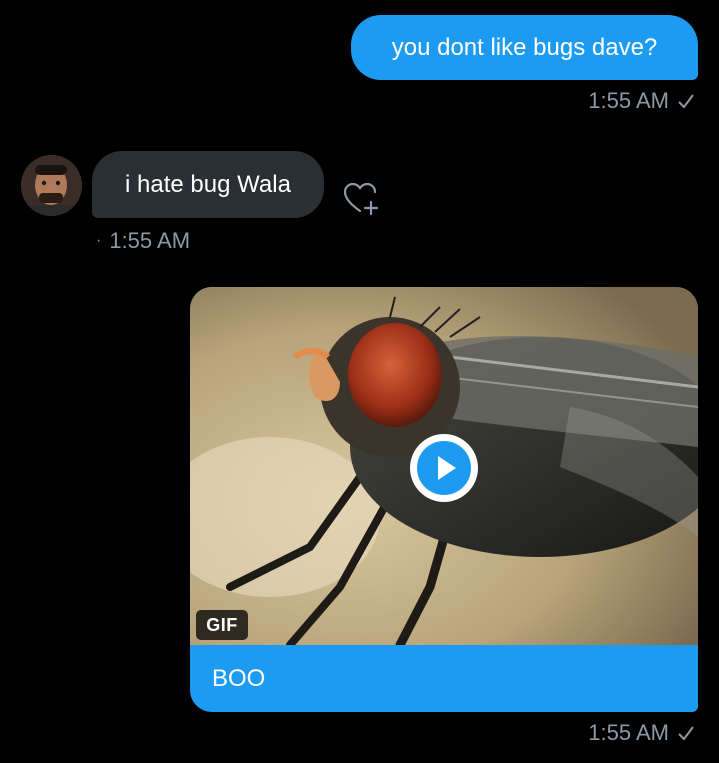  I want to click on gif-badge: GIF, so click(222, 625).